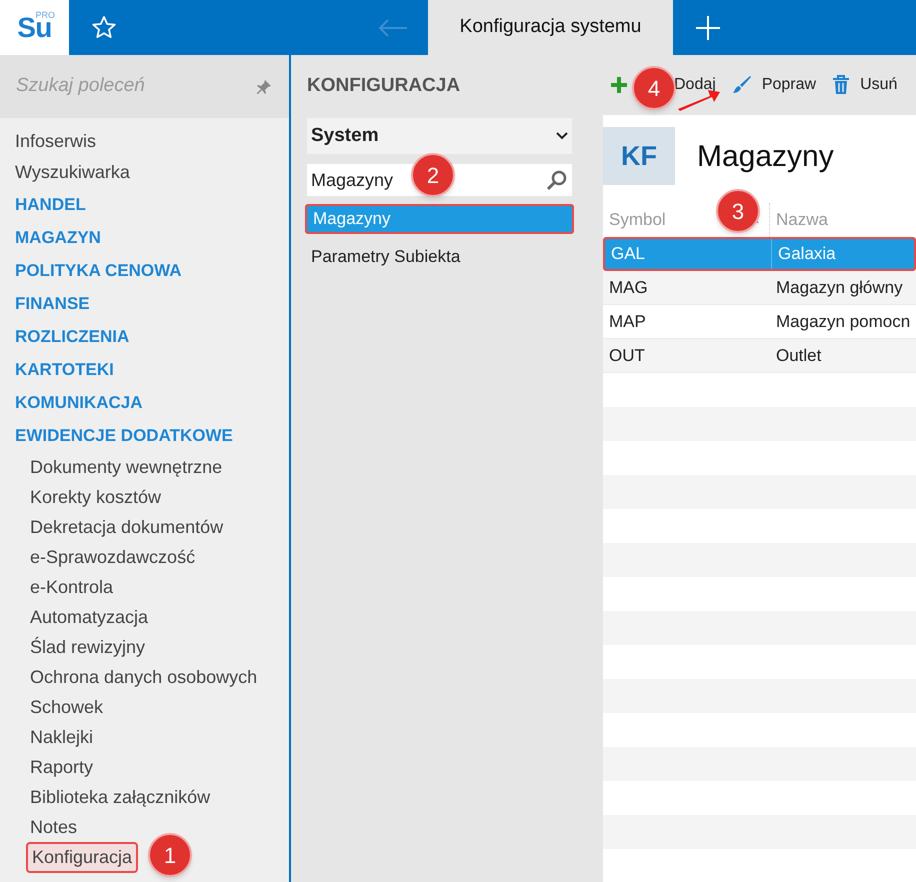 The width and height of the screenshot is (916, 882). I want to click on panel-title: KONFIGURACJA, so click(384, 86).